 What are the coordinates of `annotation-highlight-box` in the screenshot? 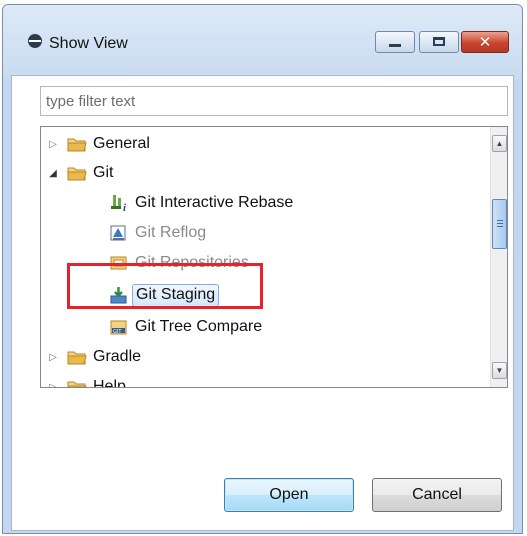 It's located at (165, 286).